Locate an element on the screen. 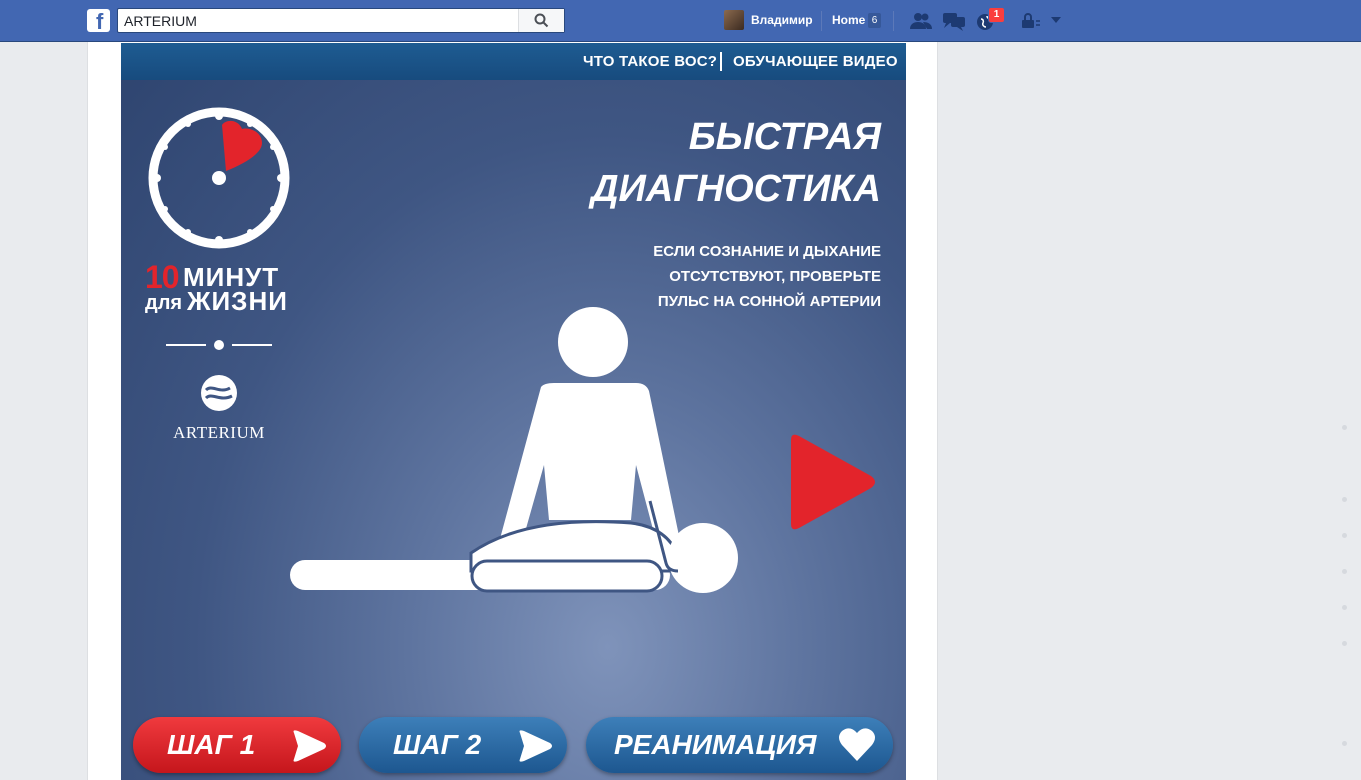  title-line: БЫСТРАЯ is located at coordinates (784, 137).